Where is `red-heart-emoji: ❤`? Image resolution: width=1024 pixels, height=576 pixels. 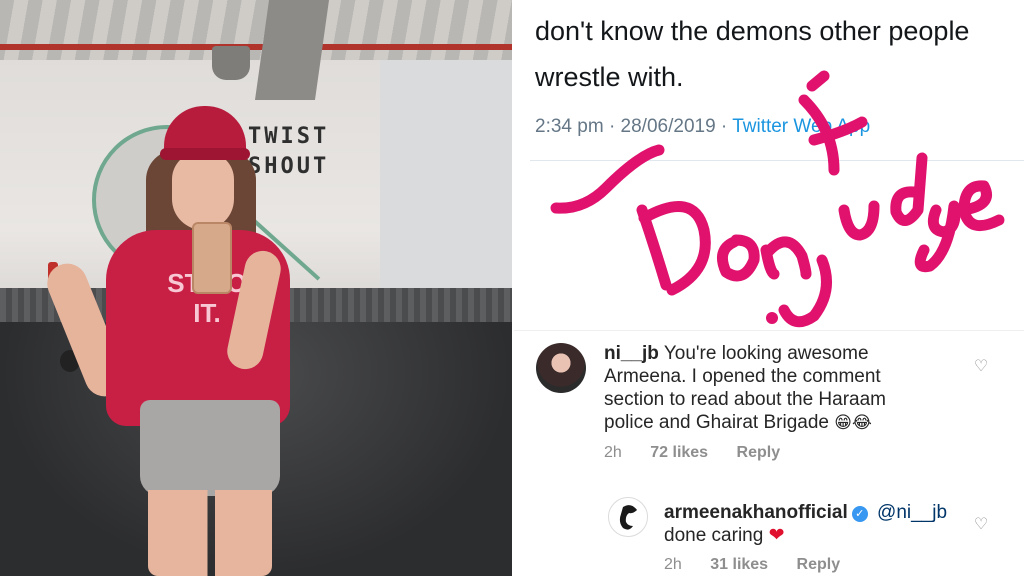
red-heart-emoji: ❤ is located at coordinates (776, 535).